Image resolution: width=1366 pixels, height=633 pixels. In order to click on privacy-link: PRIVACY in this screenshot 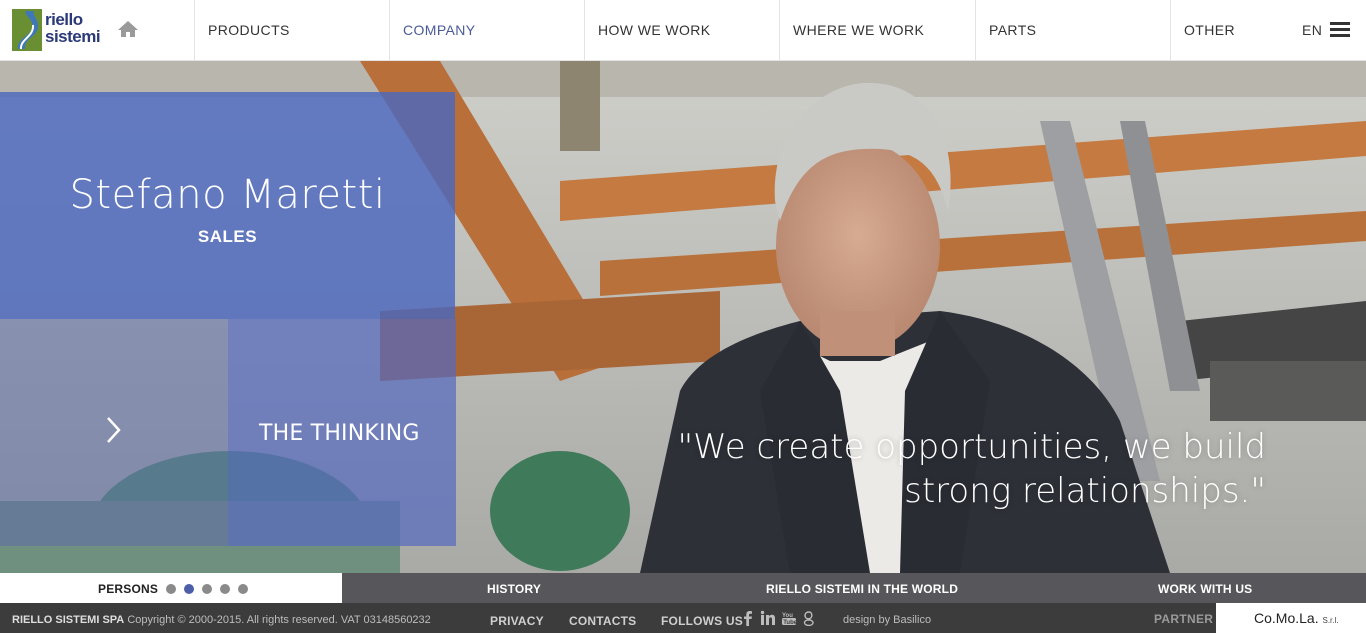, I will do `click(517, 621)`.